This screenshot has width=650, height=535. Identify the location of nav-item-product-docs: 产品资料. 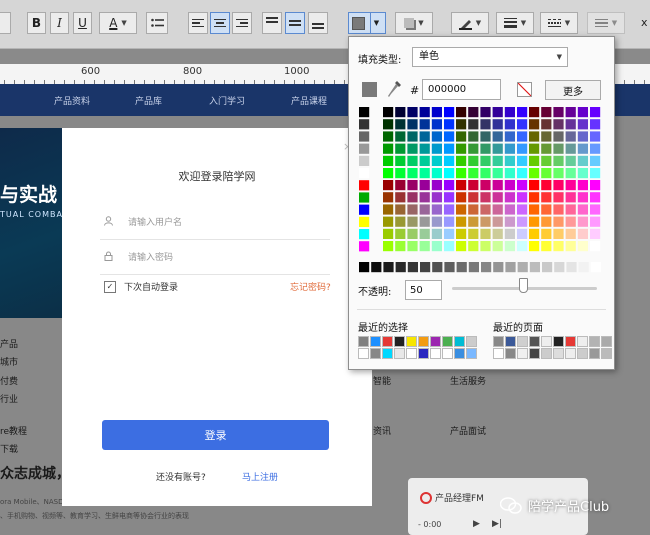
(72, 100).